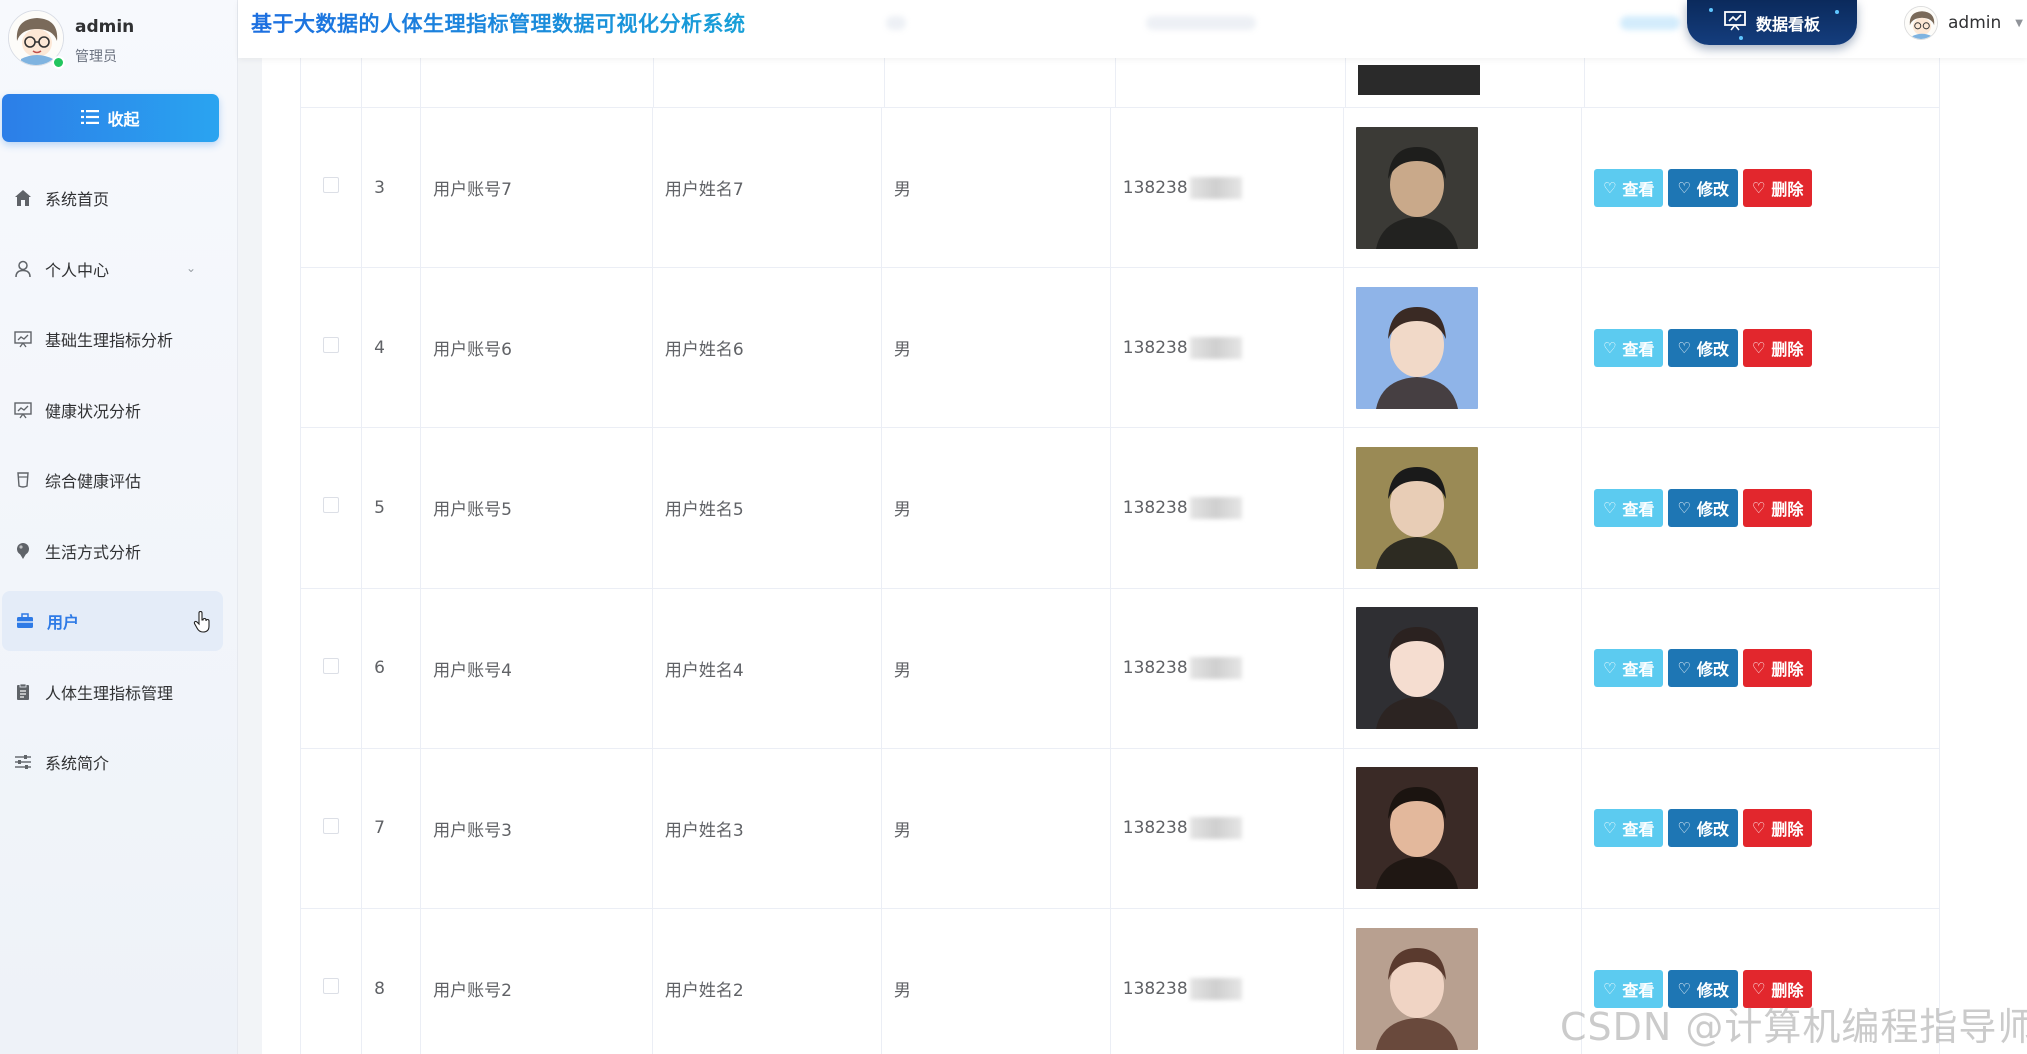  Describe the element at coordinates (536, 828) in the screenshot. I see `row-account: 用户账号3` at that location.